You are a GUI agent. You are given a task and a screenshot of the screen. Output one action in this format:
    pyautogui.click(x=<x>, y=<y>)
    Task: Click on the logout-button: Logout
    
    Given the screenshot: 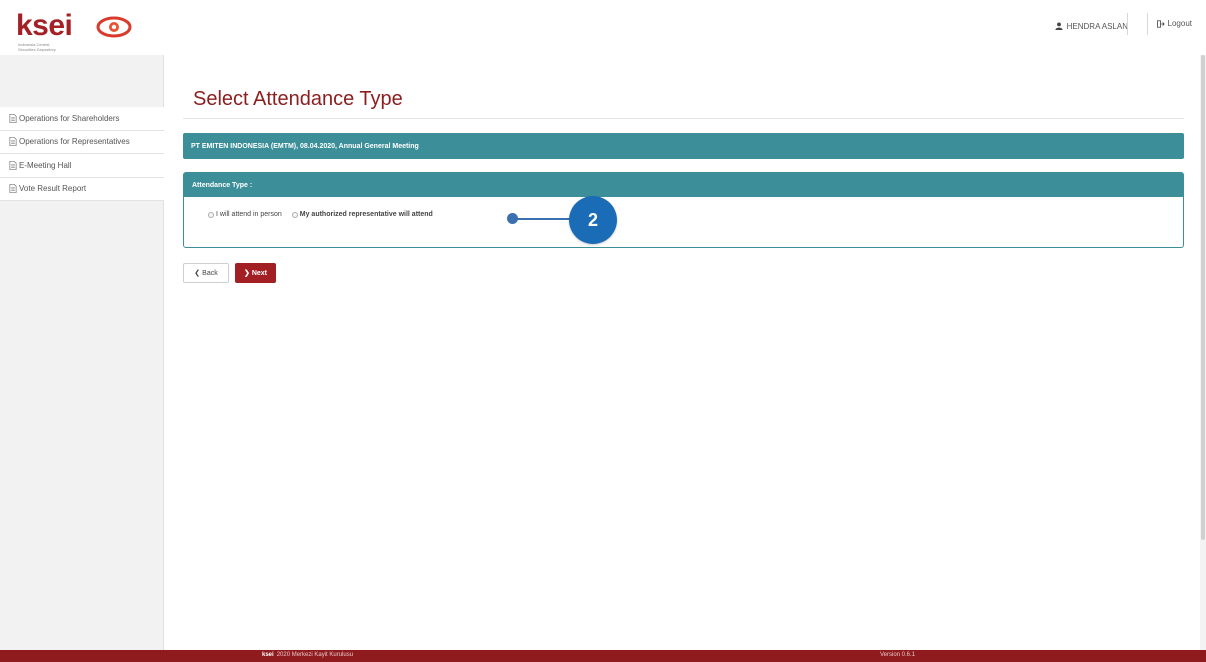 What is the action you would take?
    pyautogui.click(x=1174, y=23)
    